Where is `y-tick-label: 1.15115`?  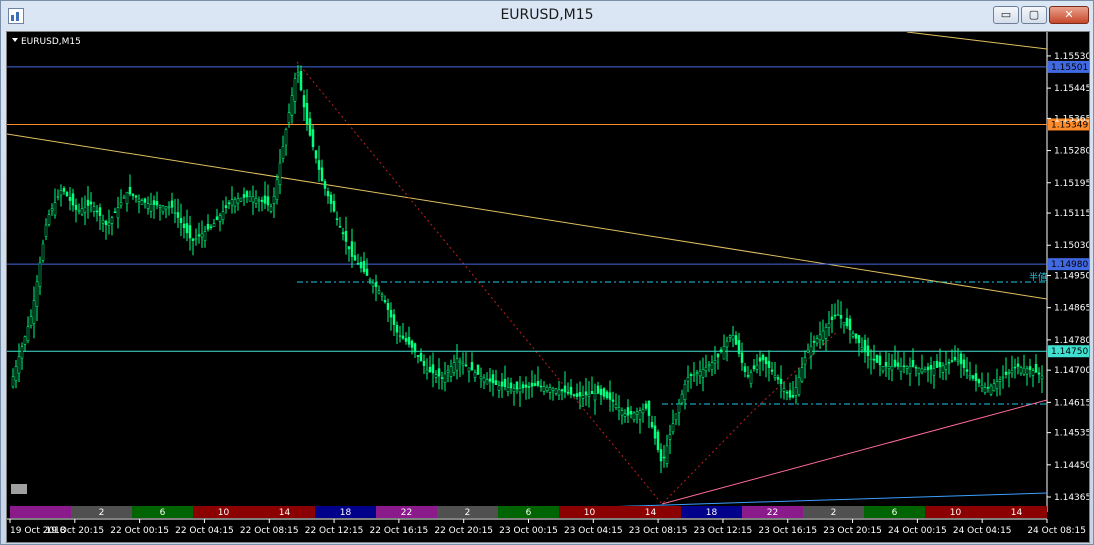
y-tick-label: 1.15115 is located at coordinates (1071, 214).